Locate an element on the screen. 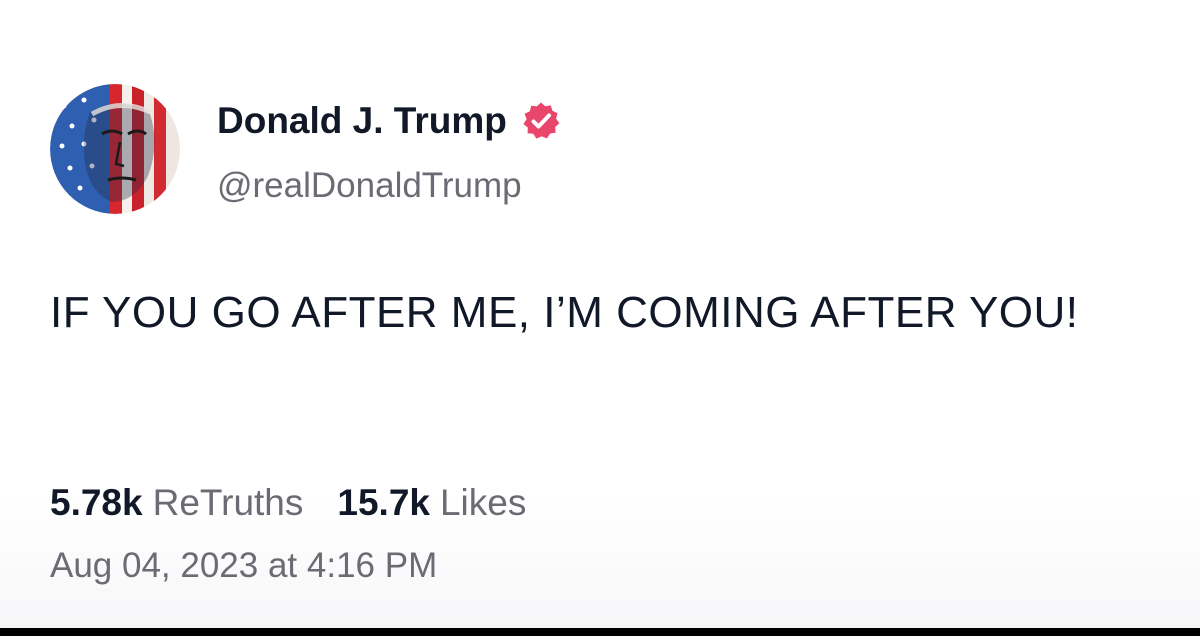 The height and width of the screenshot is (636, 1200). avatar-flag-portrait-icon is located at coordinates (115, 149).